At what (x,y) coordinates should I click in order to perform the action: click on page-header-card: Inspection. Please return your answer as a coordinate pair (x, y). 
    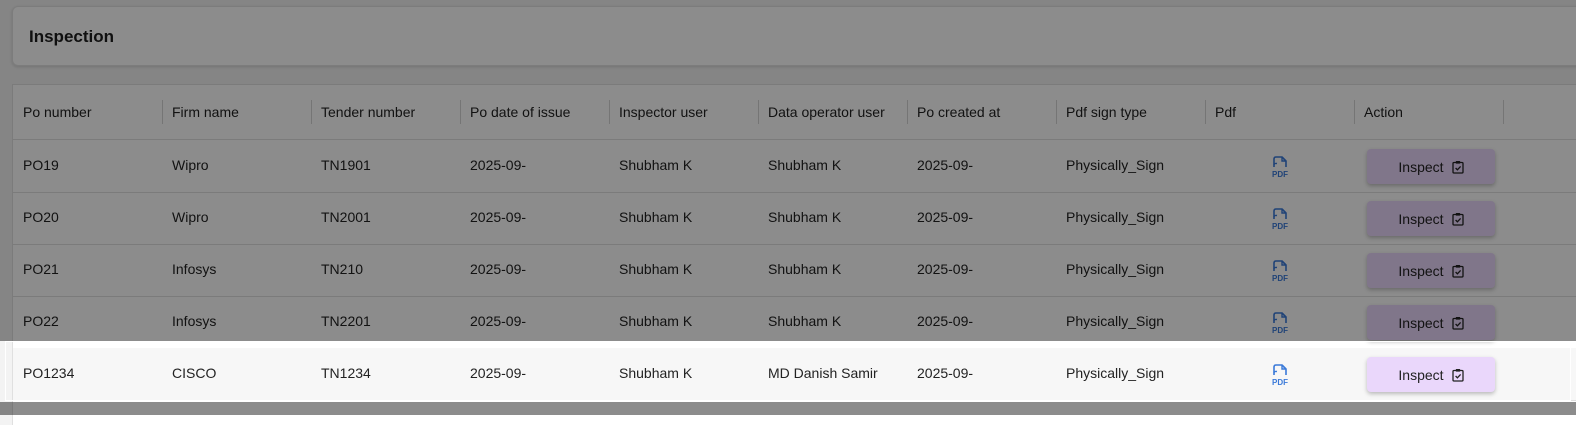
    Looking at the image, I should click on (794, 36).